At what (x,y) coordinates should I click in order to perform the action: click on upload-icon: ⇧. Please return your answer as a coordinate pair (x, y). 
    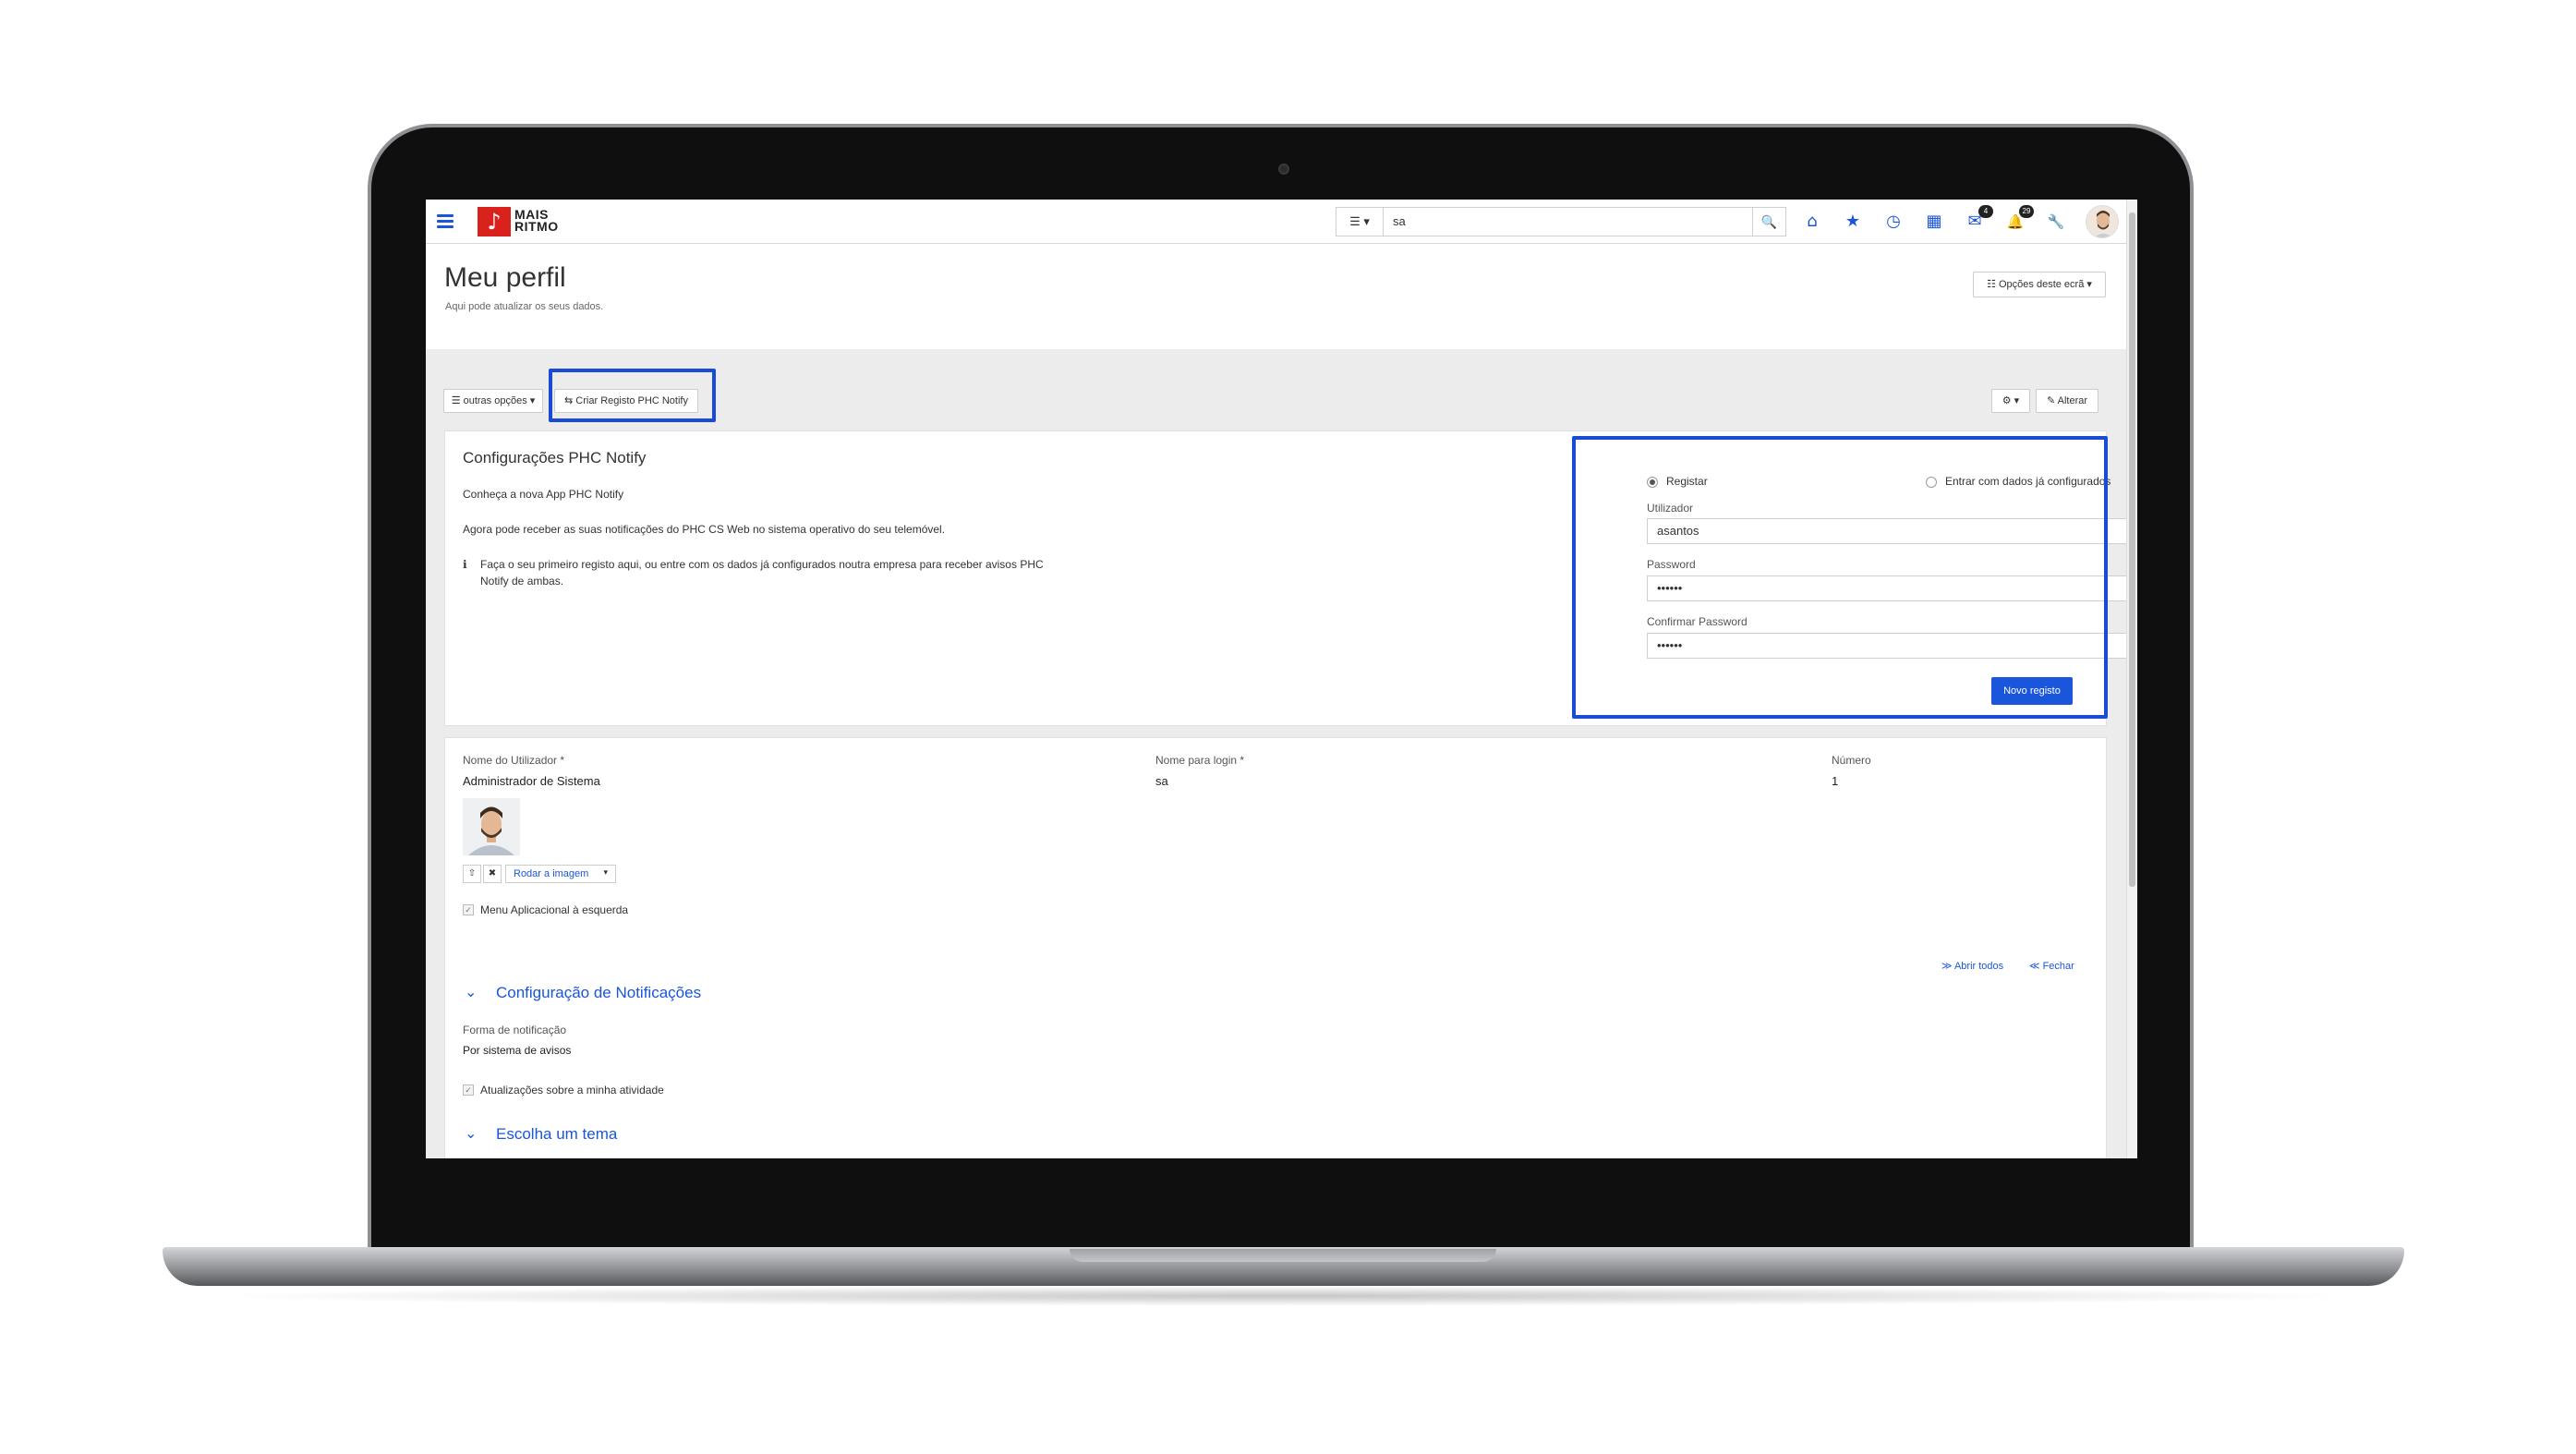
    Looking at the image, I should click on (472, 874).